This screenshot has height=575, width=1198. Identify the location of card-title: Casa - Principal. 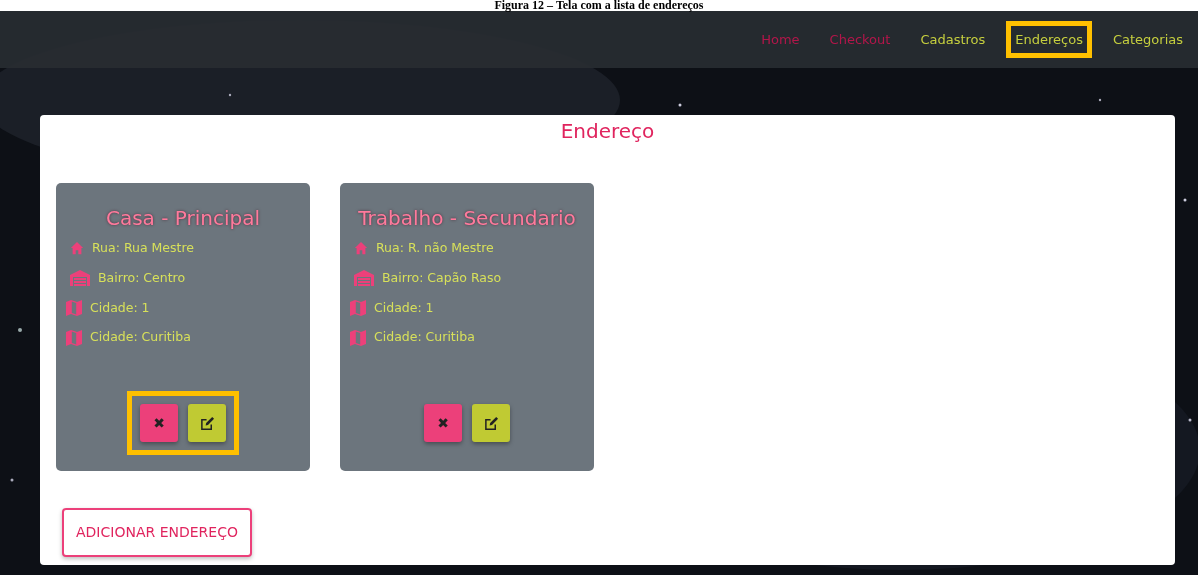
(183, 218).